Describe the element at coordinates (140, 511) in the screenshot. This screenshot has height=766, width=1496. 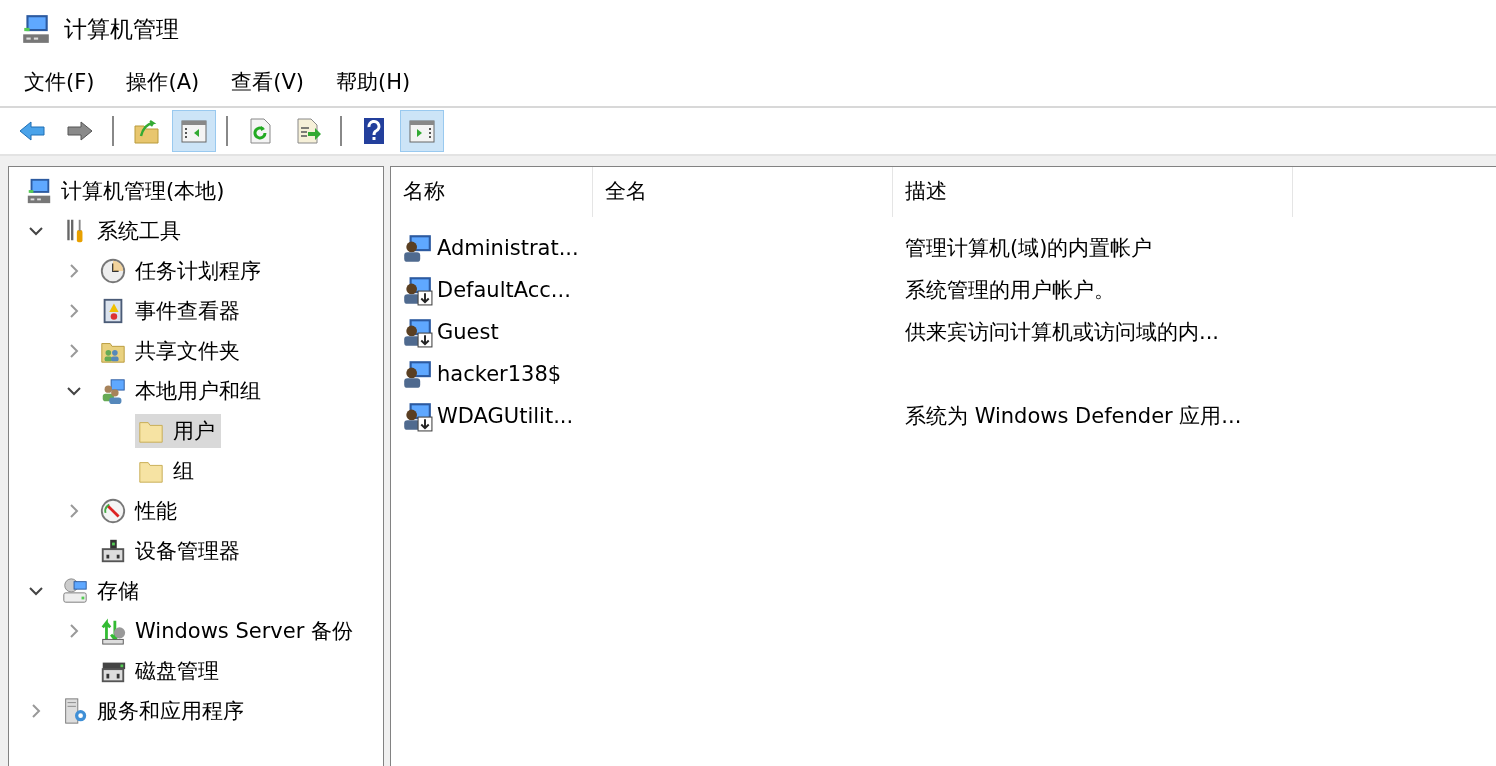
I see `tree-item: 性能` at that location.